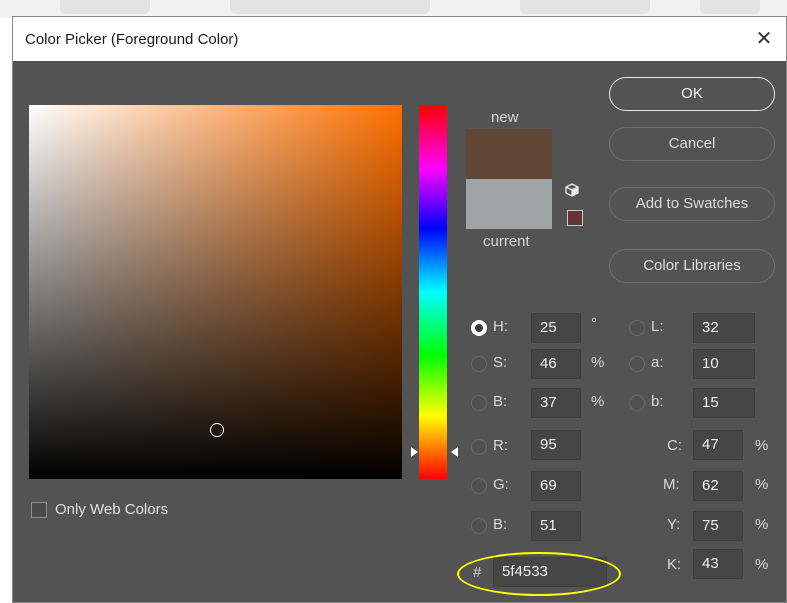  Describe the element at coordinates (556, 403) in the screenshot. I see `brightness-input: 37` at that location.